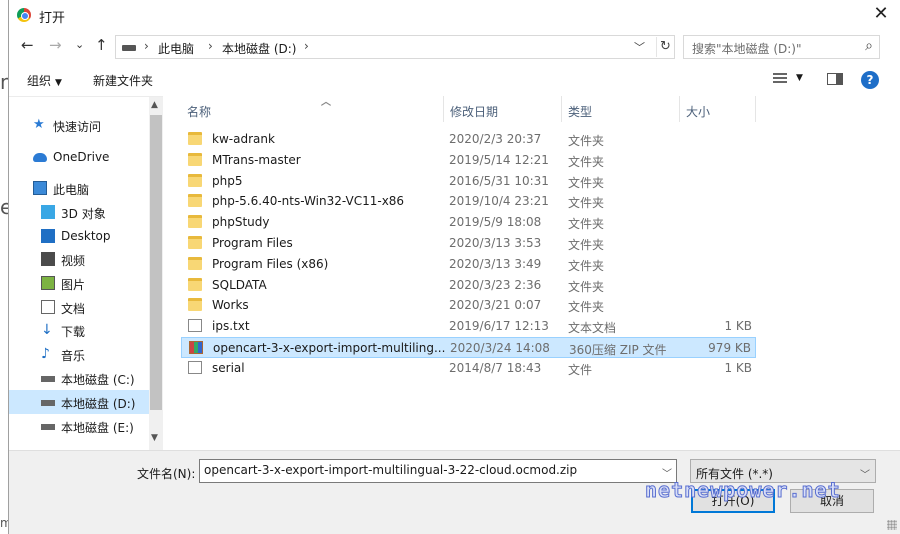 This screenshot has height=534, width=900. What do you see at coordinates (79, 212) in the screenshot?
I see `sidebar-item: 3D 对象` at bounding box center [79, 212].